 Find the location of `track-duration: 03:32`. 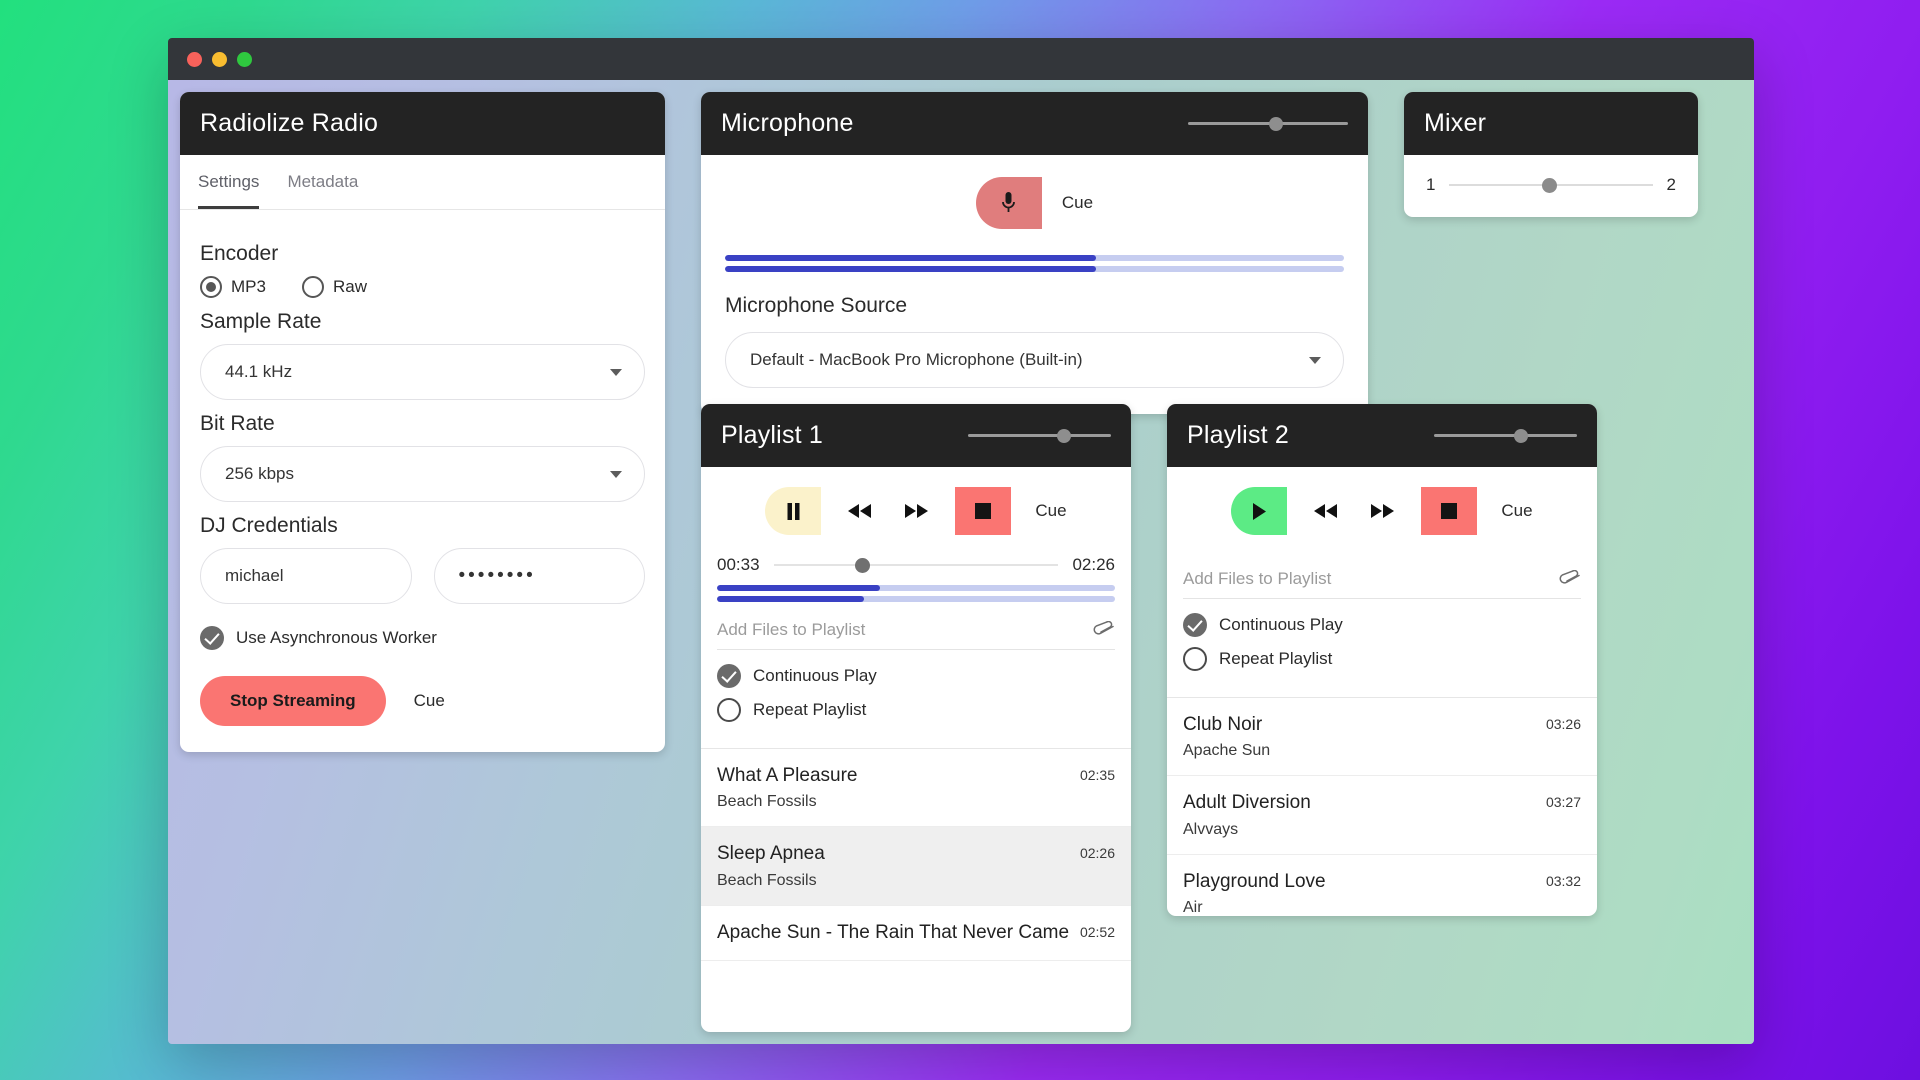

track-duration: 03:32 is located at coordinates (1563, 880).